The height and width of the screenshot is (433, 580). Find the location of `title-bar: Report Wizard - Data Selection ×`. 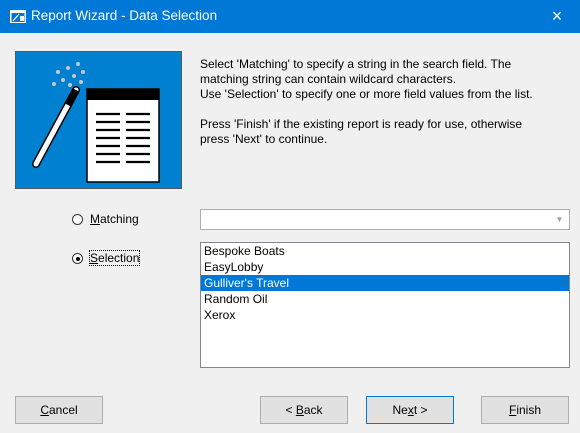

title-bar: Report Wizard - Data Selection × is located at coordinates (290, 16).